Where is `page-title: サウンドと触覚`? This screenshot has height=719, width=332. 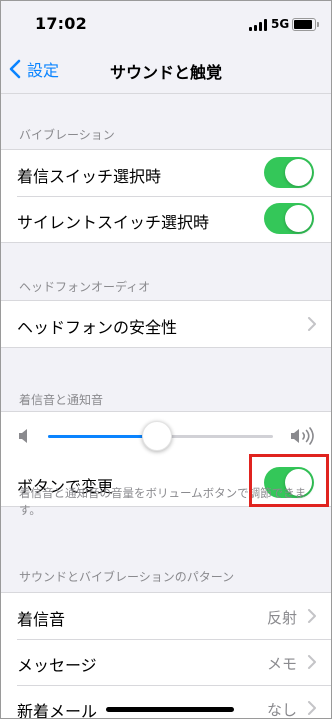
page-title: サウンドと触覚 is located at coordinates (165, 72).